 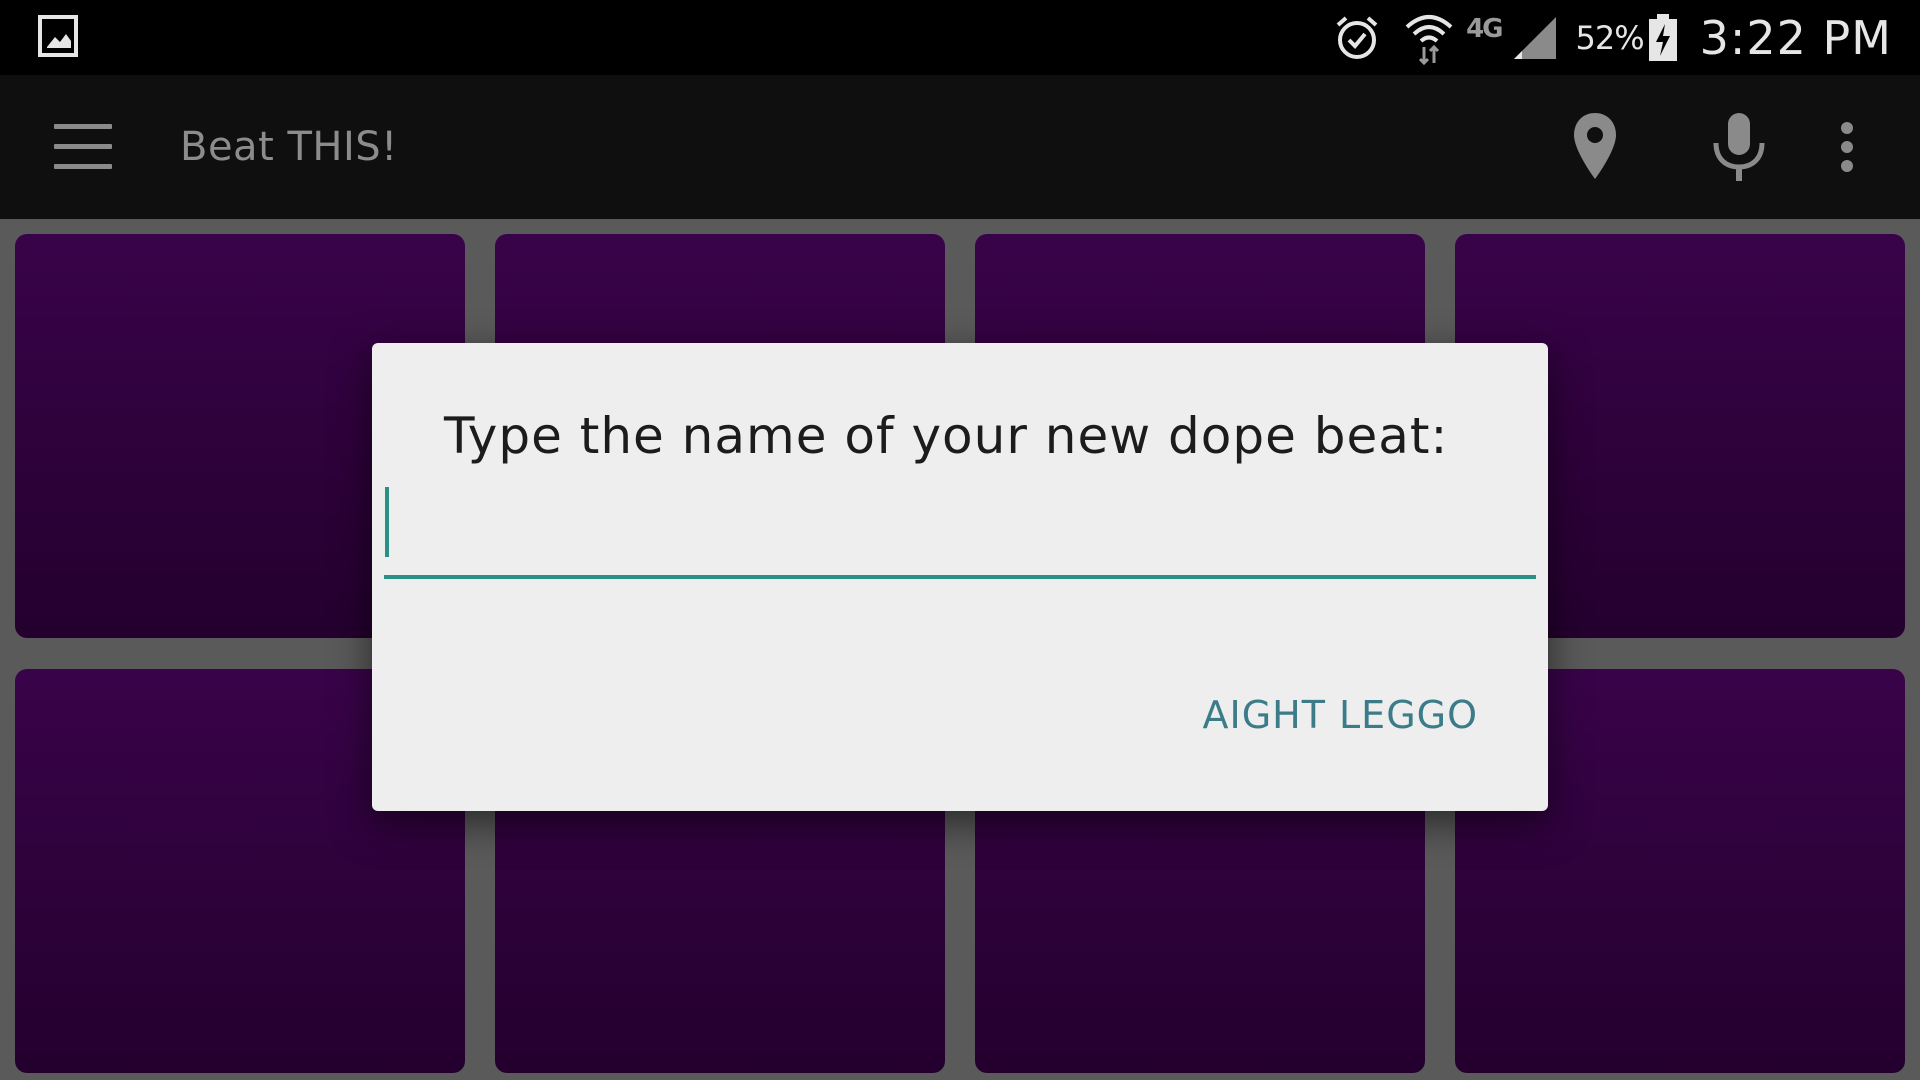 What do you see at coordinates (1663, 37) in the screenshot?
I see `battery-charging-icon` at bounding box center [1663, 37].